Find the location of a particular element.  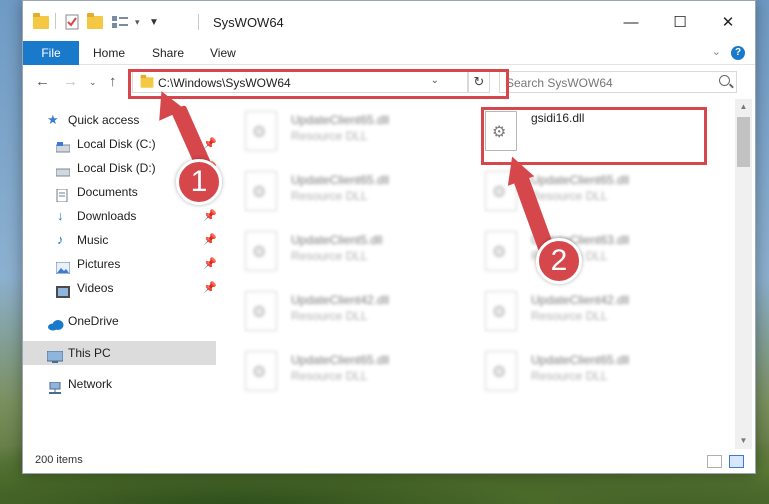

expand-ribbon-icon: ⌄ is located at coordinates (716, 51).